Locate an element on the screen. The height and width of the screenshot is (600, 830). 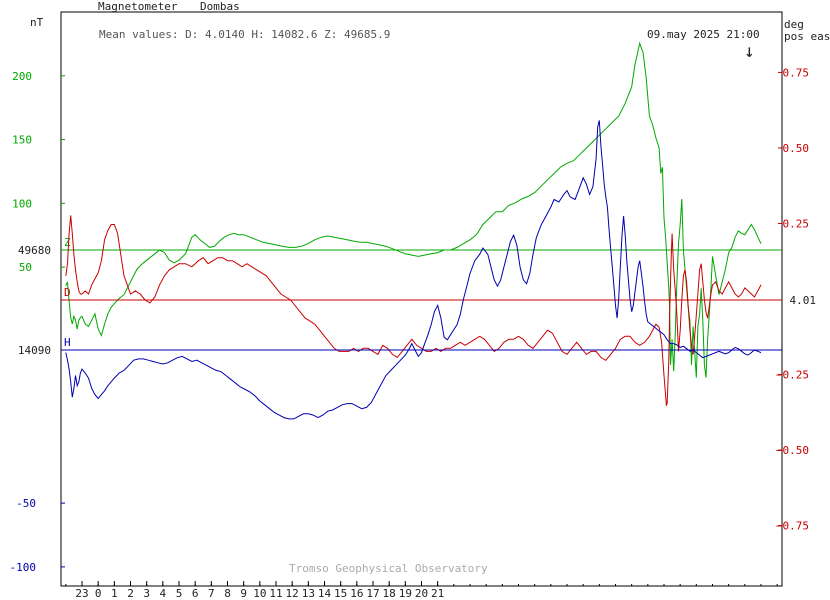
x-tick-label: 4 is located at coordinates (163, 593).